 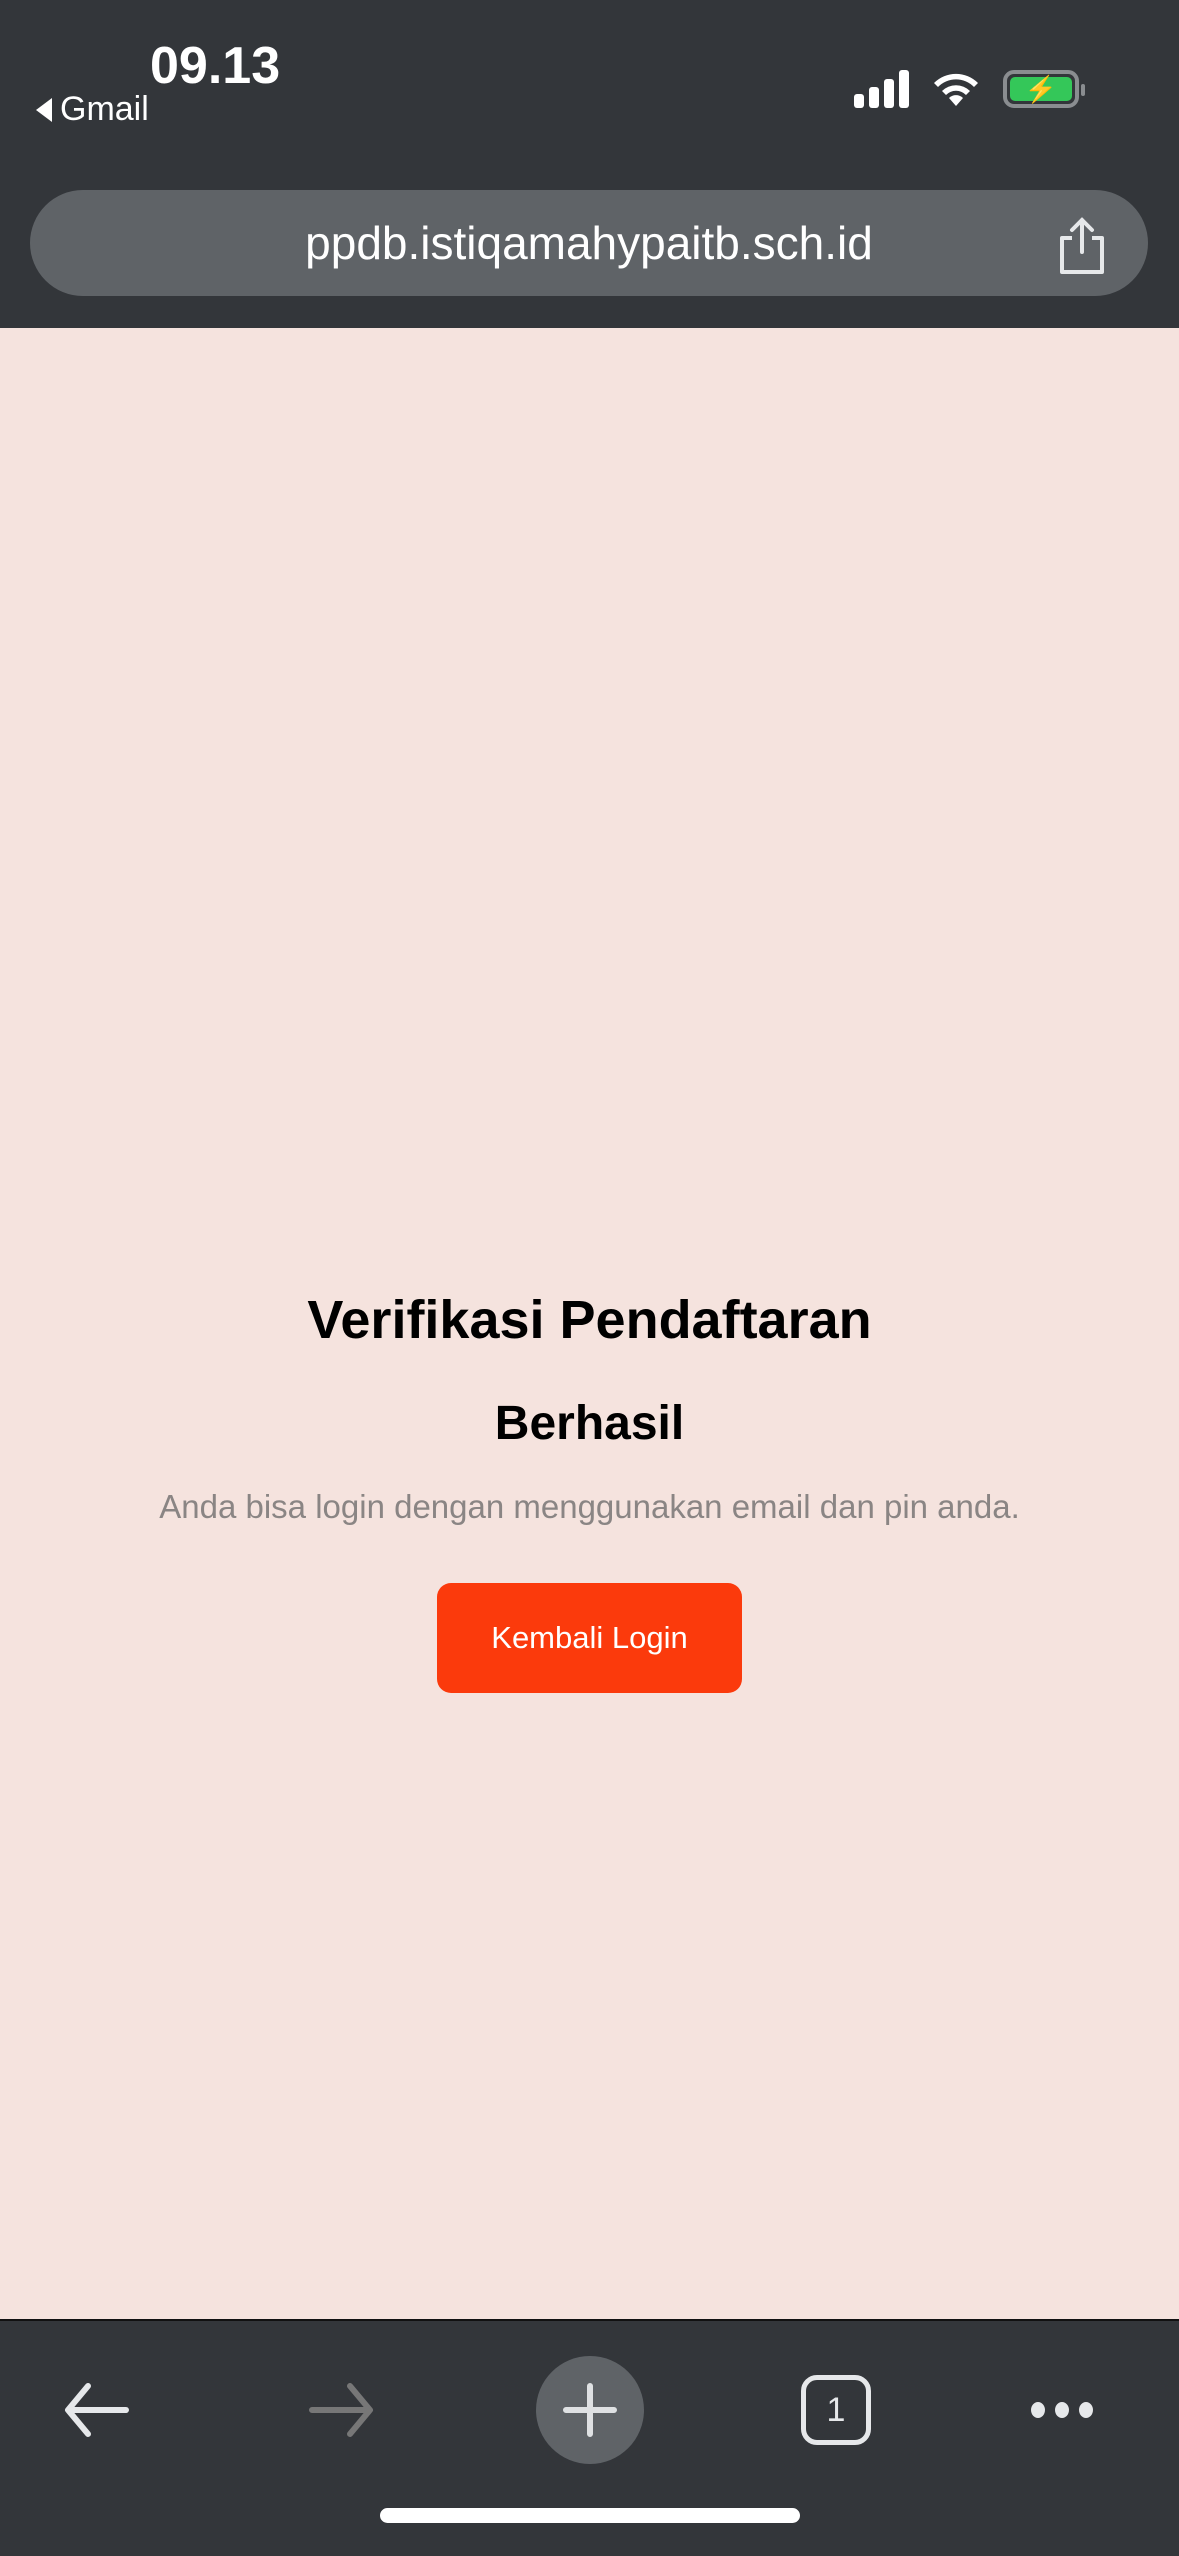 What do you see at coordinates (1044, 89) in the screenshot?
I see `battery-charging-icon: ⚡` at bounding box center [1044, 89].